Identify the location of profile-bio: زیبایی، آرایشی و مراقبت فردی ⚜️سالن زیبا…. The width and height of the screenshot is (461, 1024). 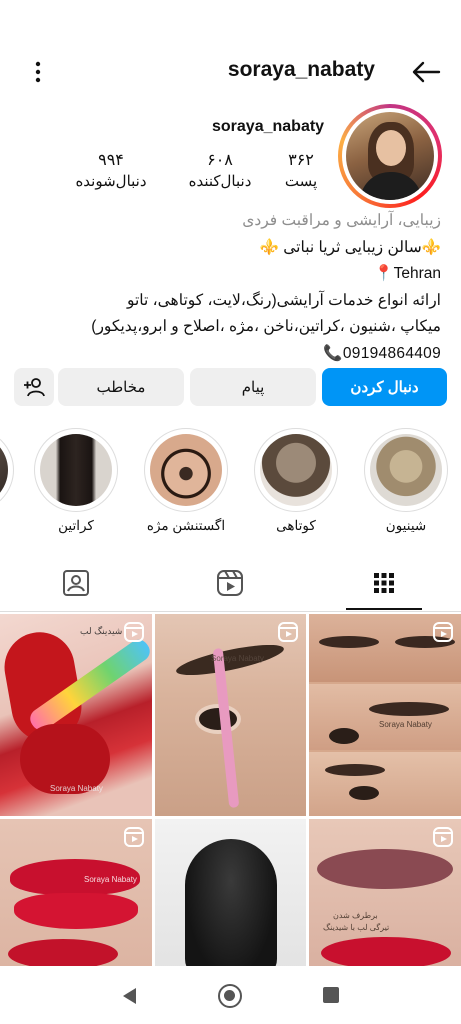
(226, 287).